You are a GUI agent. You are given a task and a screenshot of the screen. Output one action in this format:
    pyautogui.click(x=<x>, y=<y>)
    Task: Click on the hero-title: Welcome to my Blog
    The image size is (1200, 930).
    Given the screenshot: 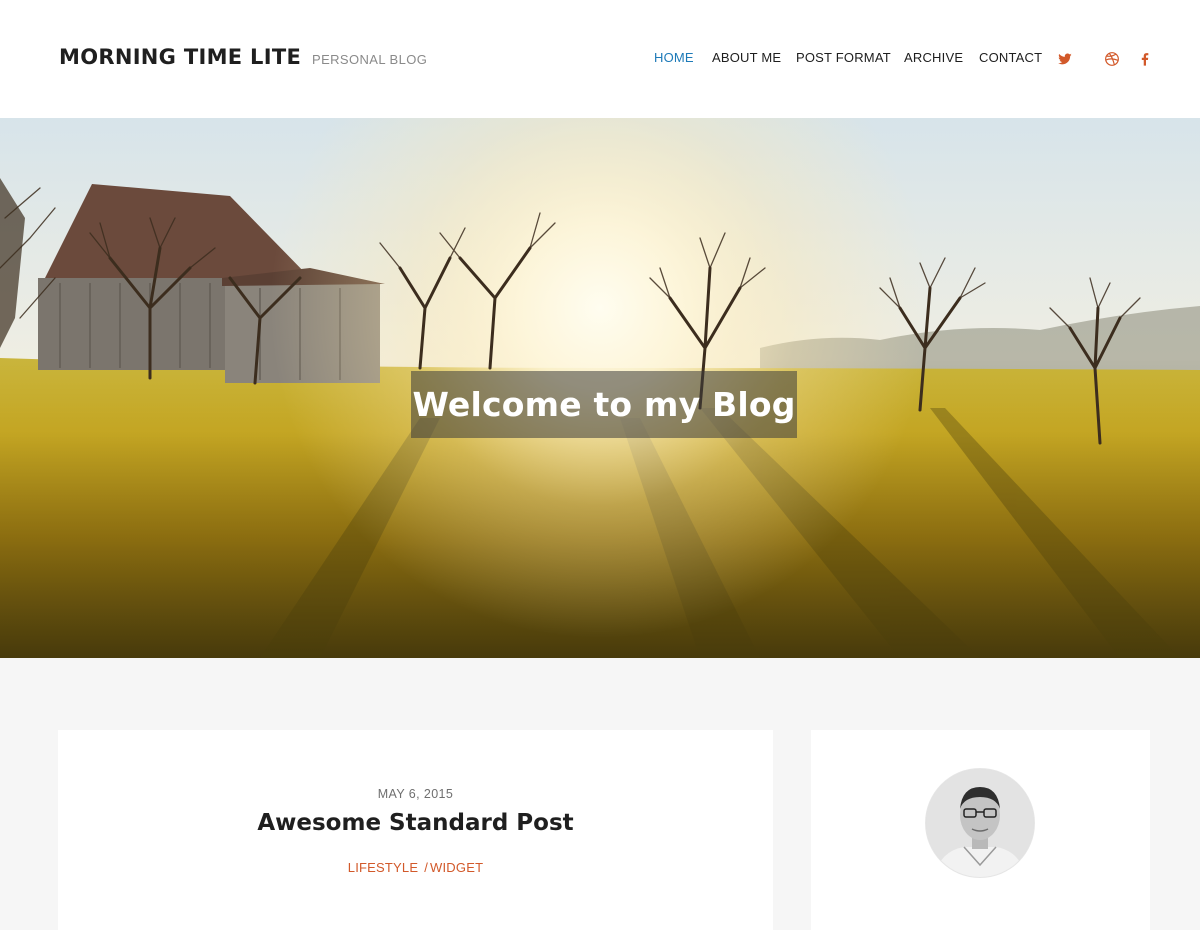 What is the action you would take?
    pyautogui.click(x=604, y=404)
    